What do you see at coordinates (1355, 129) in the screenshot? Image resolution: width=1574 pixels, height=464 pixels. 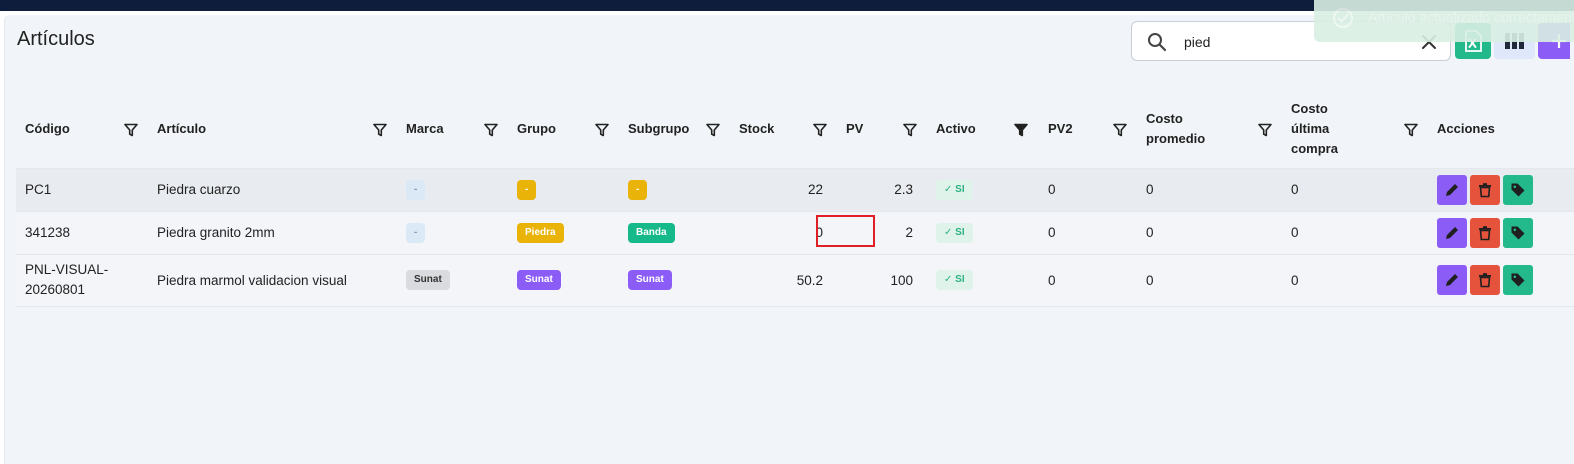 I see `column-header-costo-ultima-compra: Costo última compra` at bounding box center [1355, 129].